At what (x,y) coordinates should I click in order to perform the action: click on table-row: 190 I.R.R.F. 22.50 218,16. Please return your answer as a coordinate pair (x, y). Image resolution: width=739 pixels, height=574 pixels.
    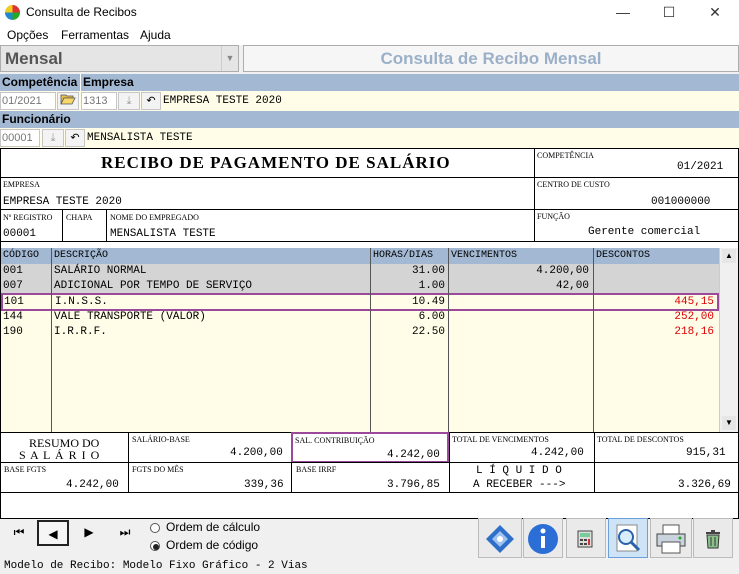
    Looking at the image, I should click on (360, 332).